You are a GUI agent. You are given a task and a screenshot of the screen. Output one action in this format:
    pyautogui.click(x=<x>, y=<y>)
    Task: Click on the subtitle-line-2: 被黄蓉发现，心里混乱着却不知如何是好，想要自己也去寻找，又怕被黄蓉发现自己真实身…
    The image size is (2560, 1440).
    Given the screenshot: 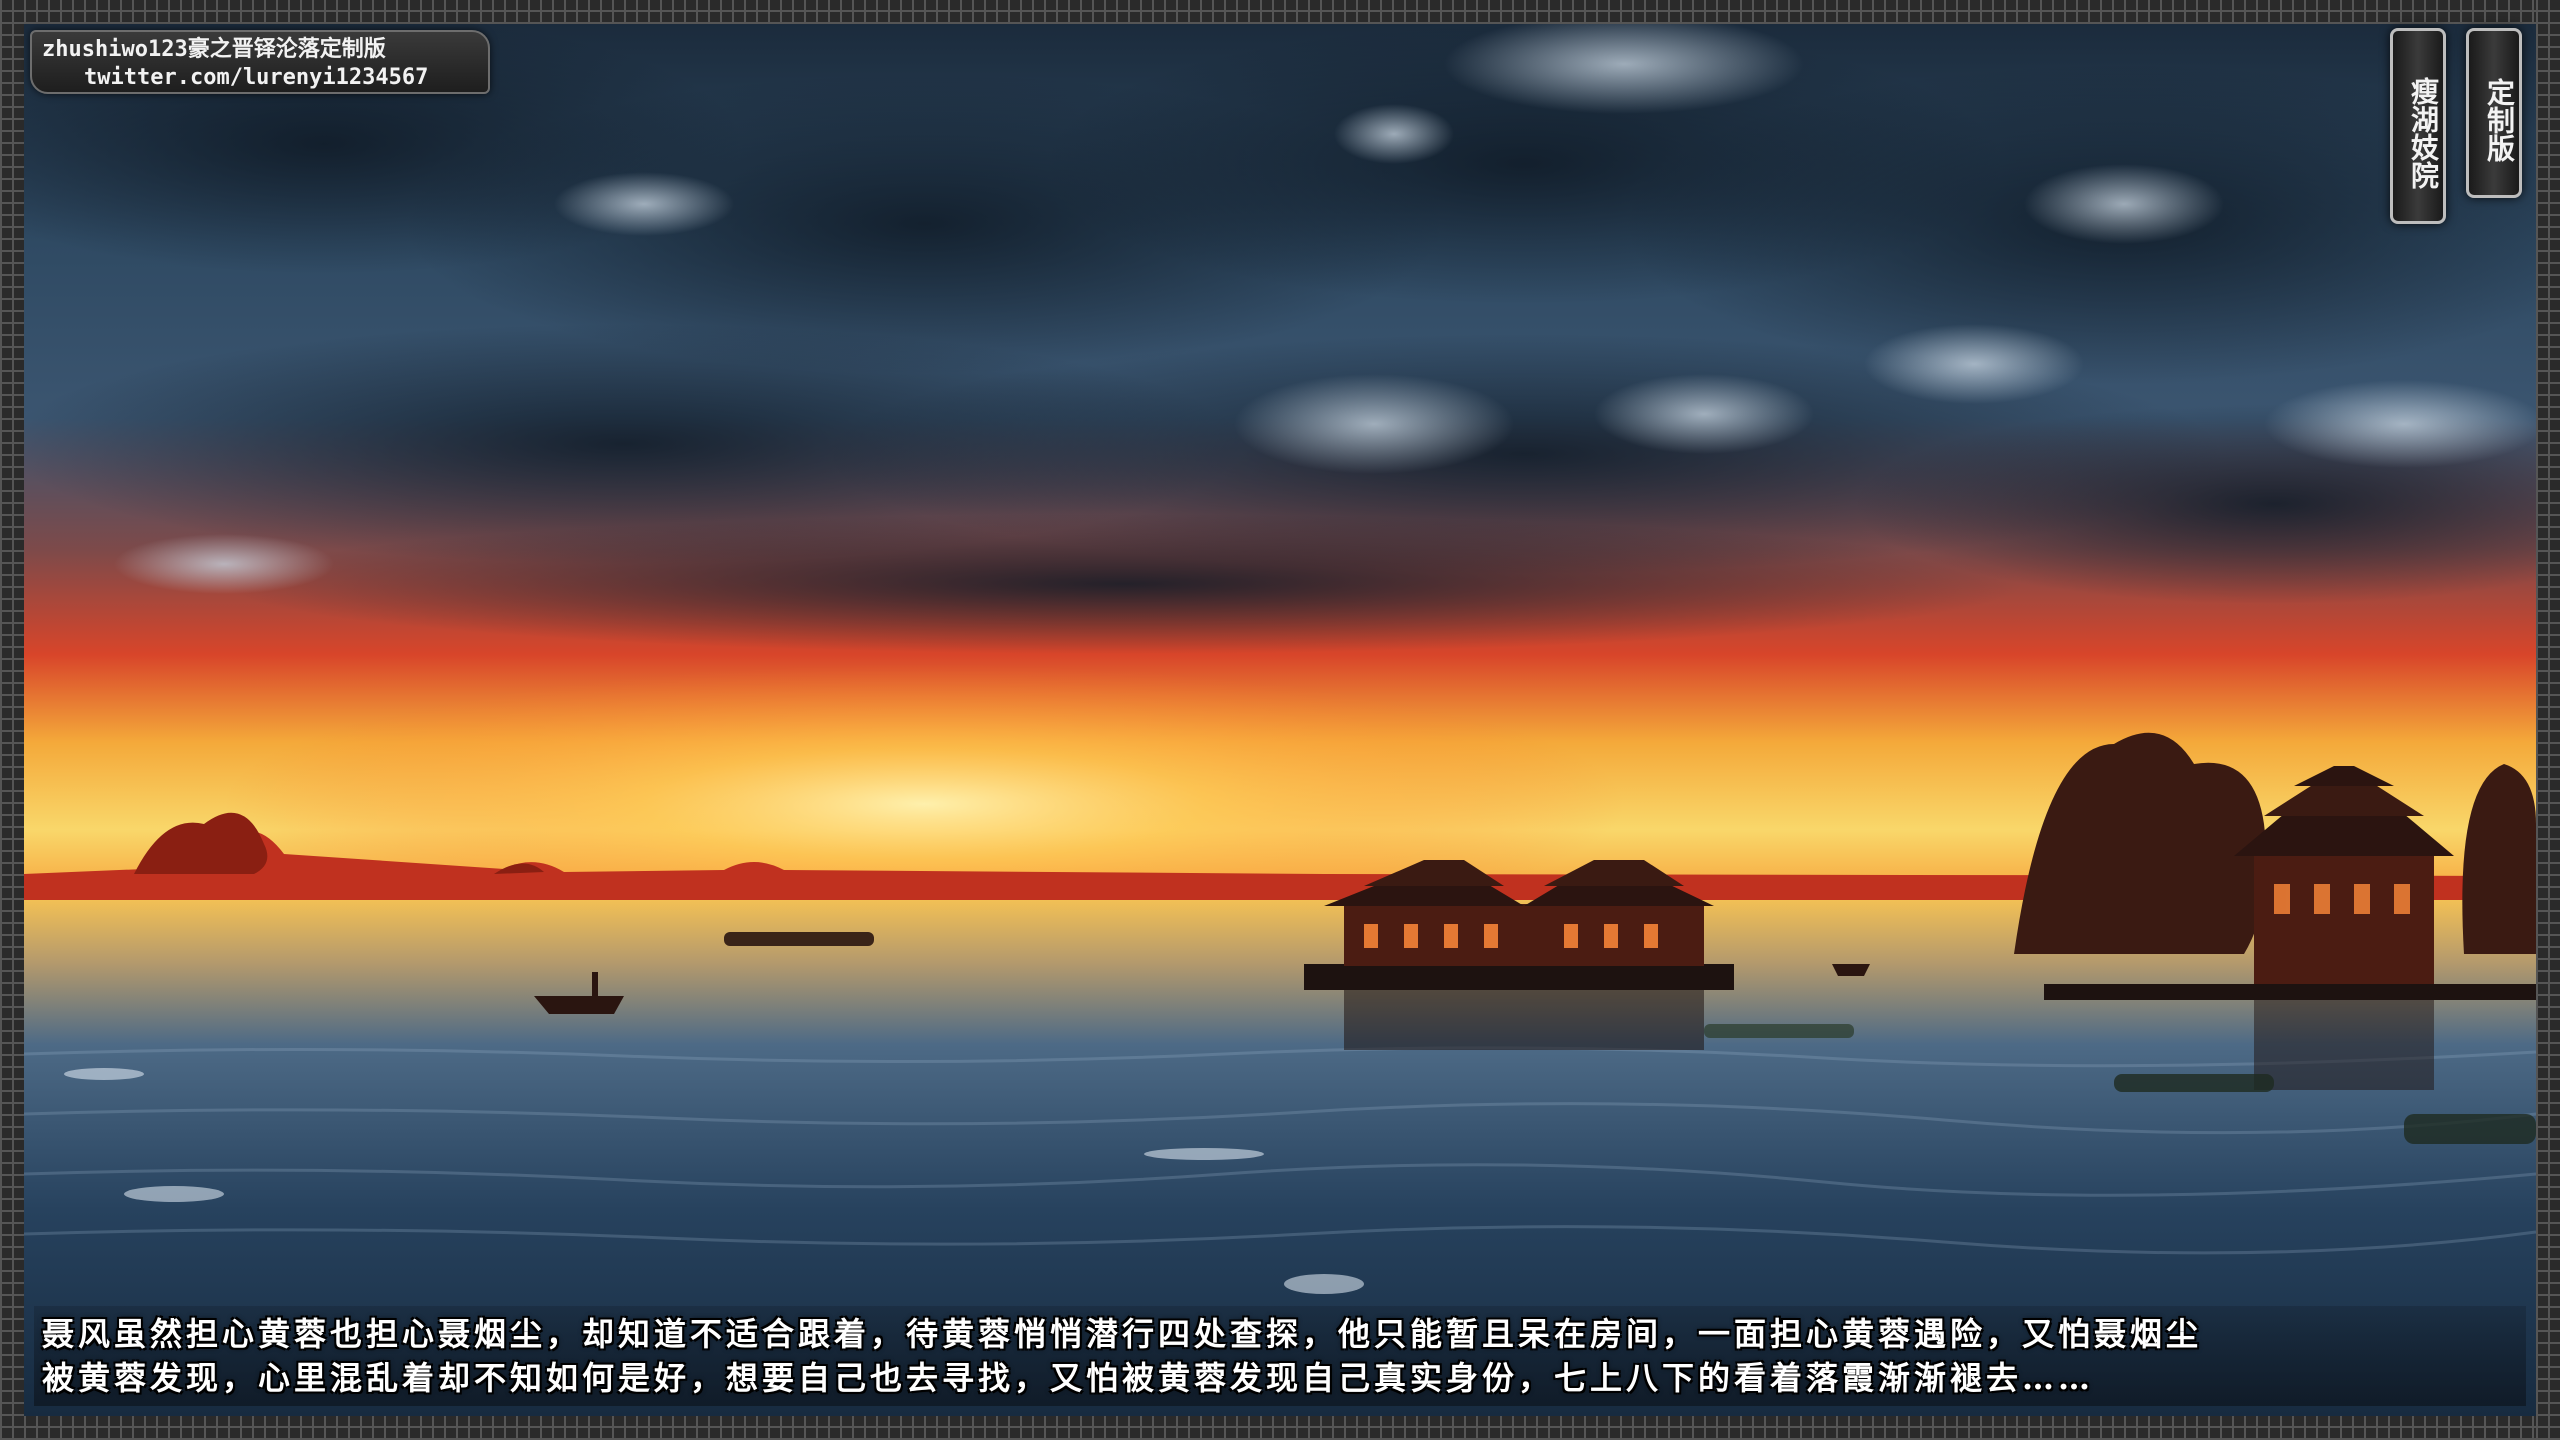 What is the action you would take?
    pyautogui.click(x=1068, y=1378)
    